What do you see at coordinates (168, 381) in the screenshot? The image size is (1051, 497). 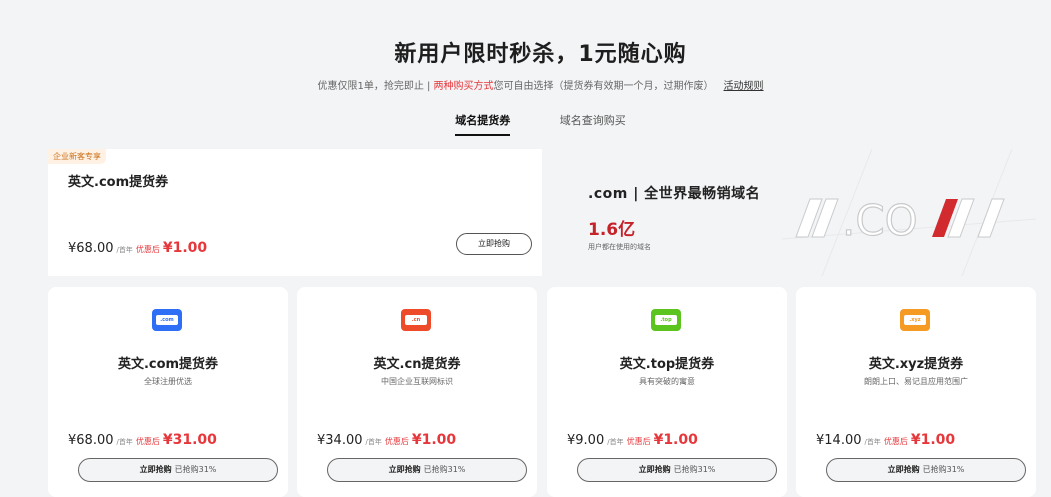 I see `card-desc: 全球注册优选` at bounding box center [168, 381].